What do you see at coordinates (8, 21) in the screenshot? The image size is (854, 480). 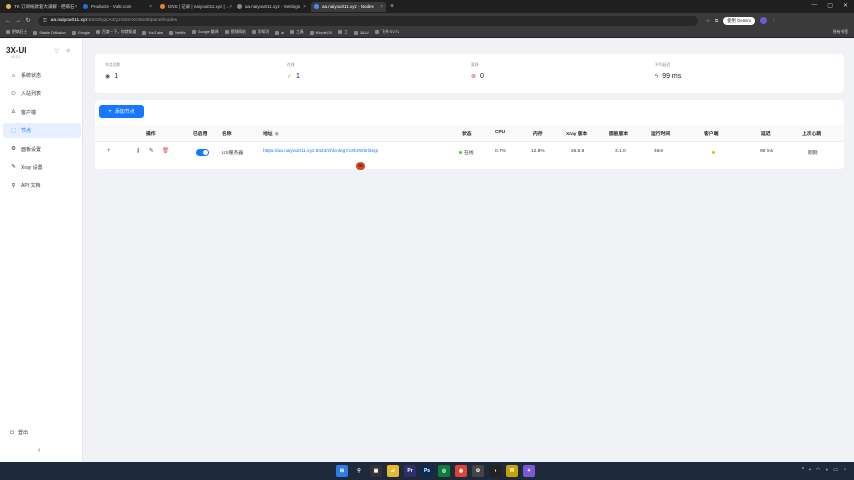 I see `back-icon: ←` at bounding box center [8, 21].